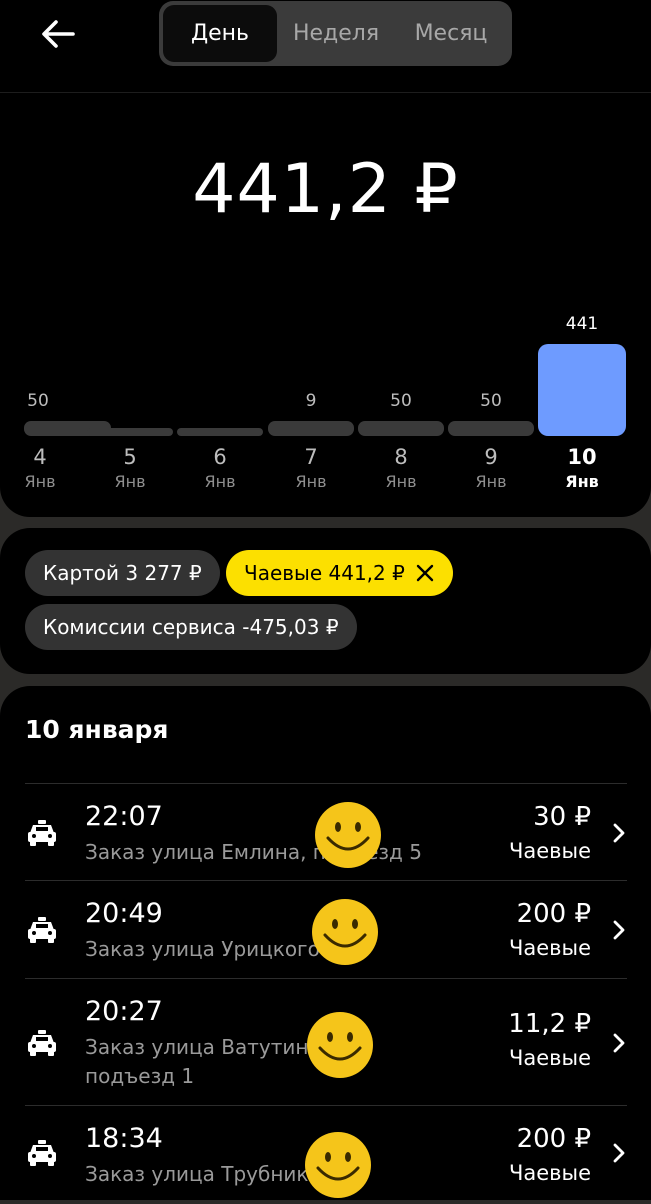 Image resolution: width=651 pixels, height=1204 pixels. Describe the element at coordinates (97, 729) in the screenshot. I see `date-heading: 10 января` at that location.